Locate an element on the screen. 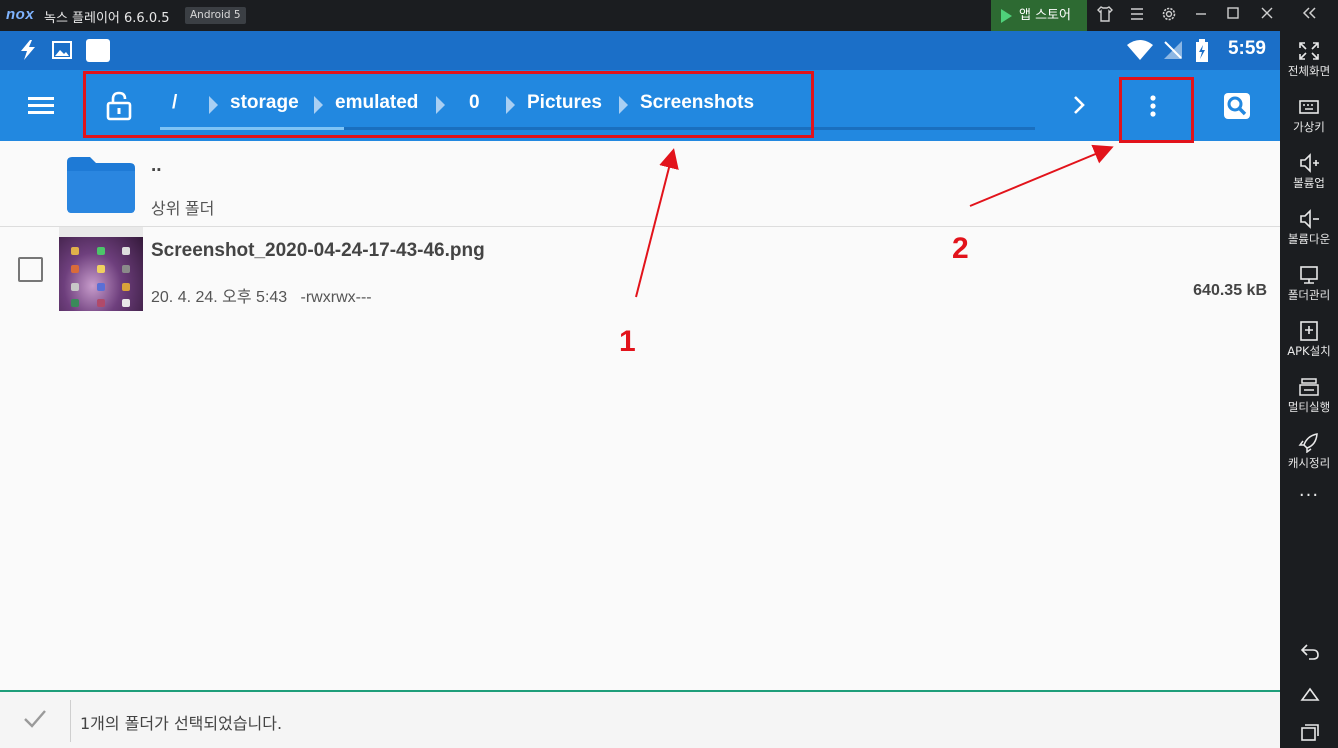 This screenshot has width=1338, height=748. file-size: 640.35 kB is located at coordinates (1230, 290).